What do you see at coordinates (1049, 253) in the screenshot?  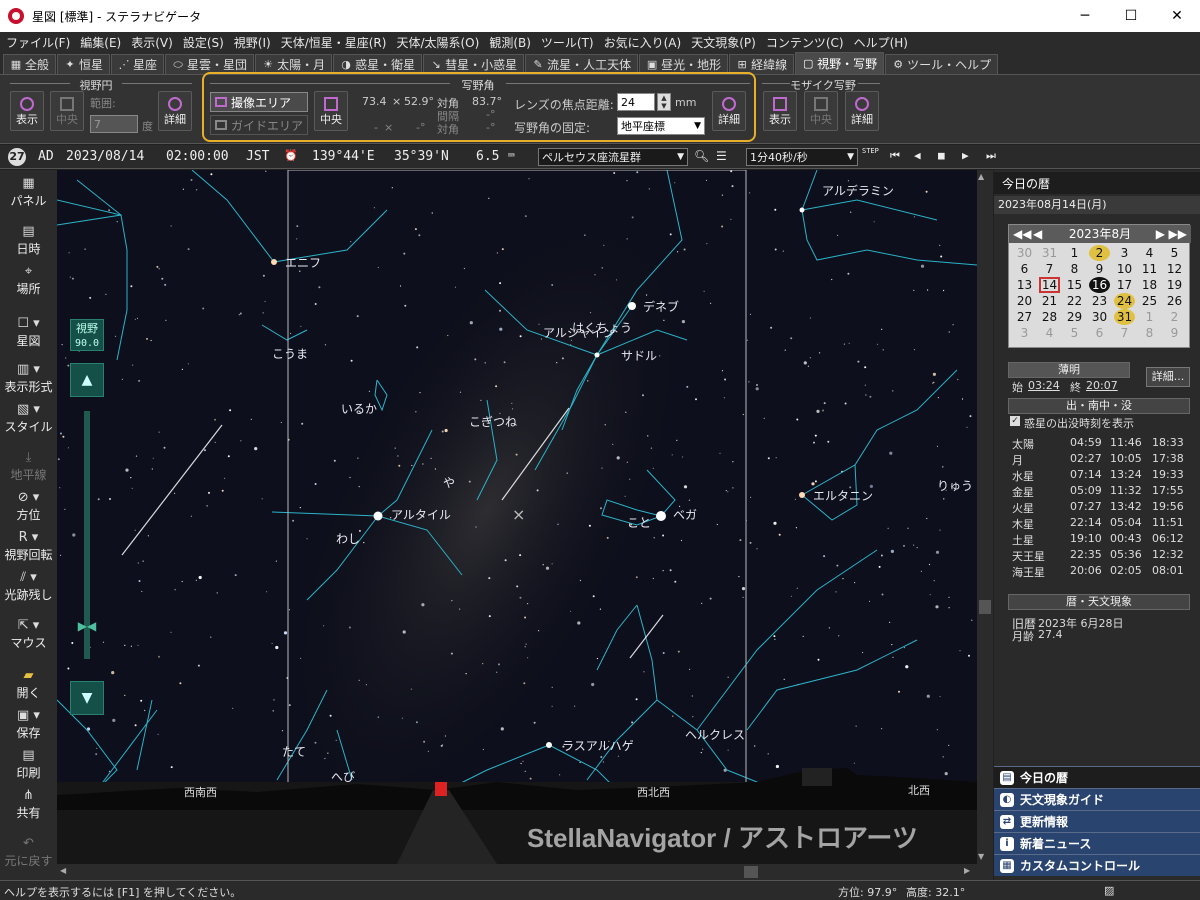 I see `calendar-day: 31` at bounding box center [1049, 253].